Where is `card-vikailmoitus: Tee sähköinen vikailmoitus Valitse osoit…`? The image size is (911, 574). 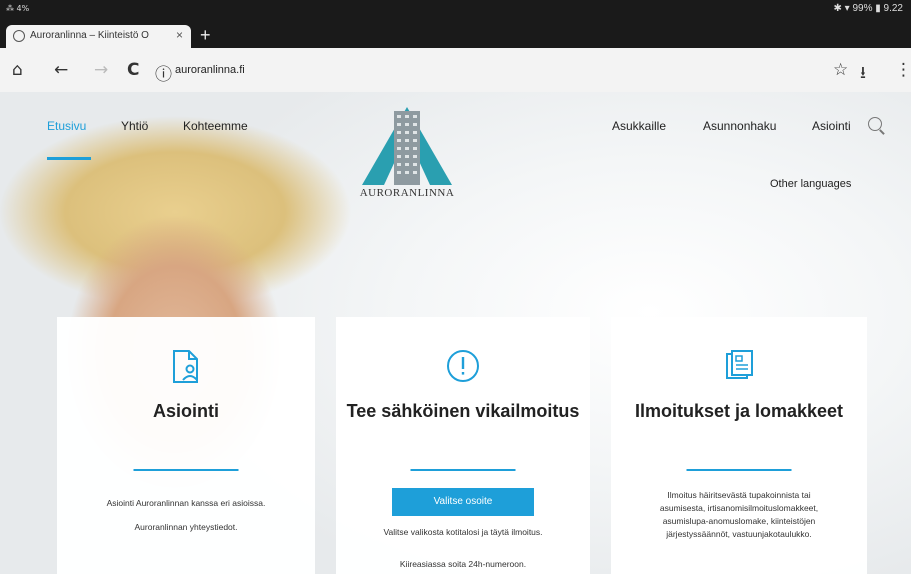
card-vikailmoitus: Tee sähköinen vikailmoitus Valitse osoit… is located at coordinates (463, 445).